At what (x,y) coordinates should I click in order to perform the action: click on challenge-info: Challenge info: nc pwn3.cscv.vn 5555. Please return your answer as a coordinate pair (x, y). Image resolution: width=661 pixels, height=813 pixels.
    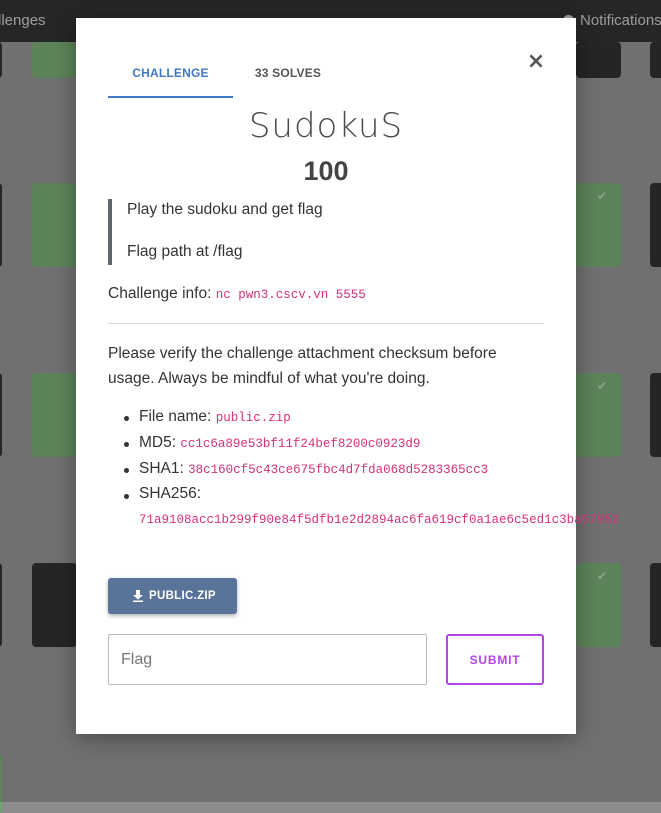
    Looking at the image, I should click on (237, 294).